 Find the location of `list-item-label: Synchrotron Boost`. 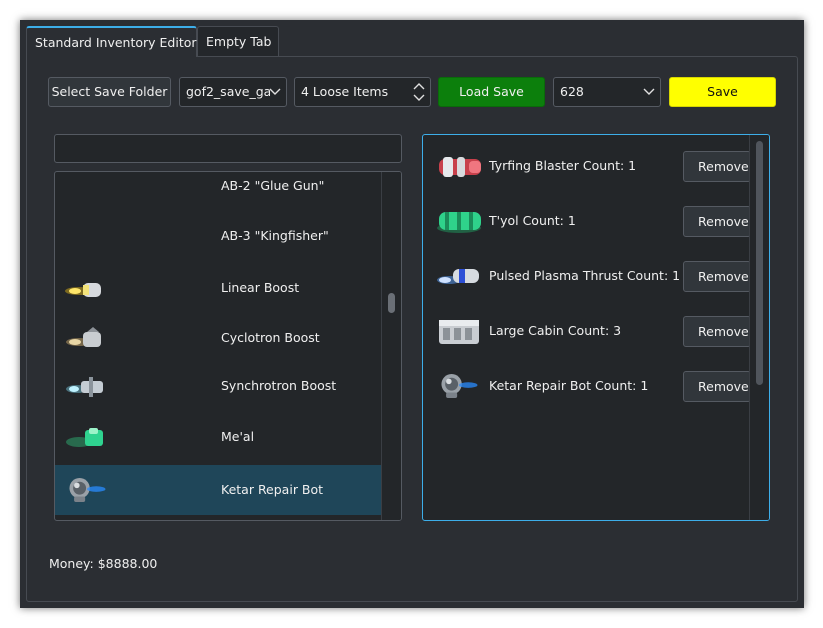

list-item-label: Synchrotron Boost is located at coordinates (279, 385).